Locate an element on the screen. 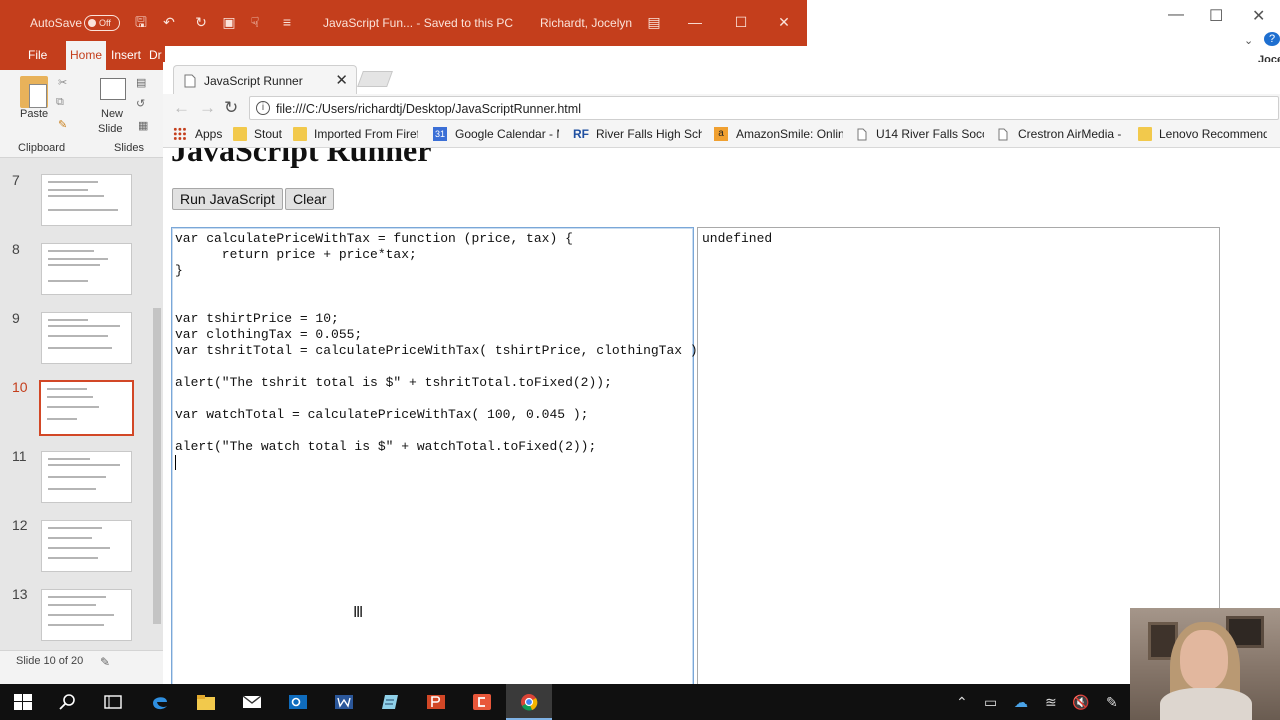  paste-label: Paste is located at coordinates (34, 114).